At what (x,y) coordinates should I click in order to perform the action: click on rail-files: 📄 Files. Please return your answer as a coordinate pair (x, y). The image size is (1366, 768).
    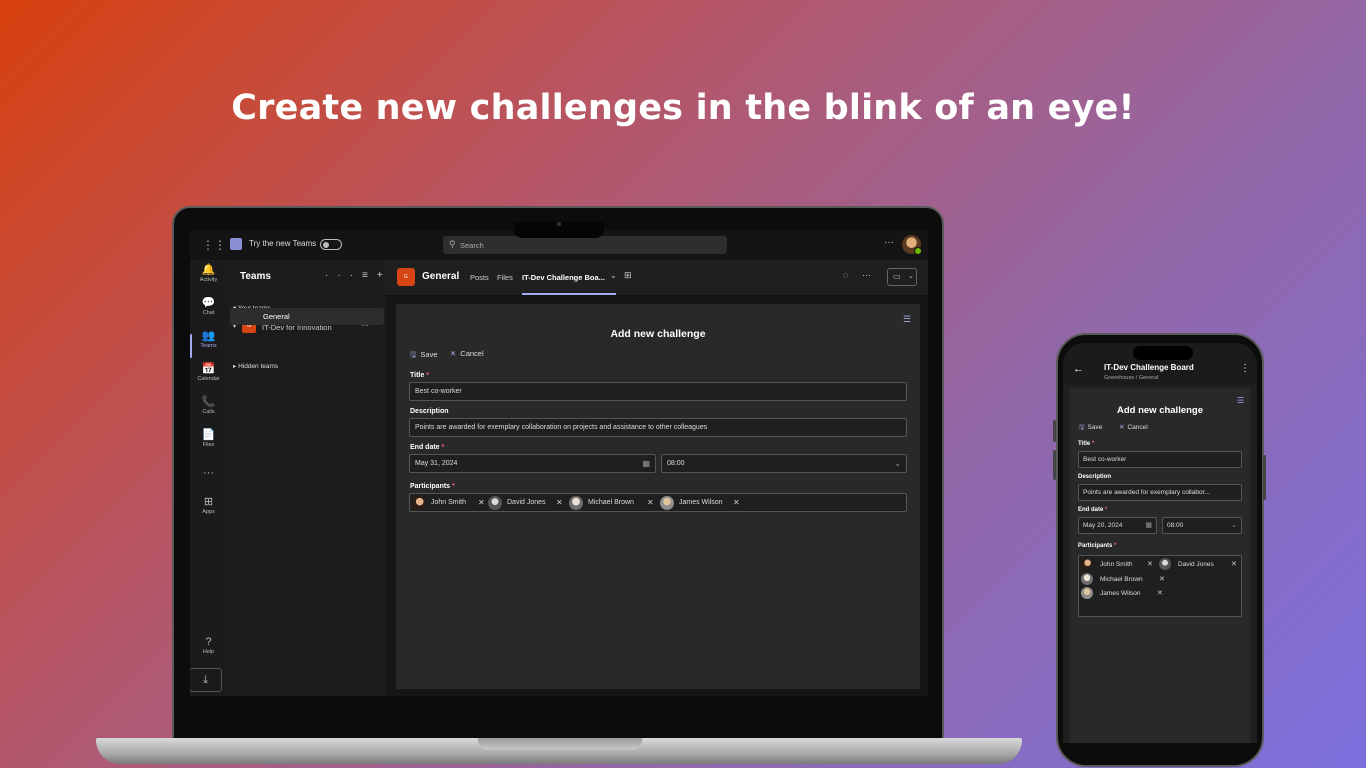
    Looking at the image, I should click on (208, 444).